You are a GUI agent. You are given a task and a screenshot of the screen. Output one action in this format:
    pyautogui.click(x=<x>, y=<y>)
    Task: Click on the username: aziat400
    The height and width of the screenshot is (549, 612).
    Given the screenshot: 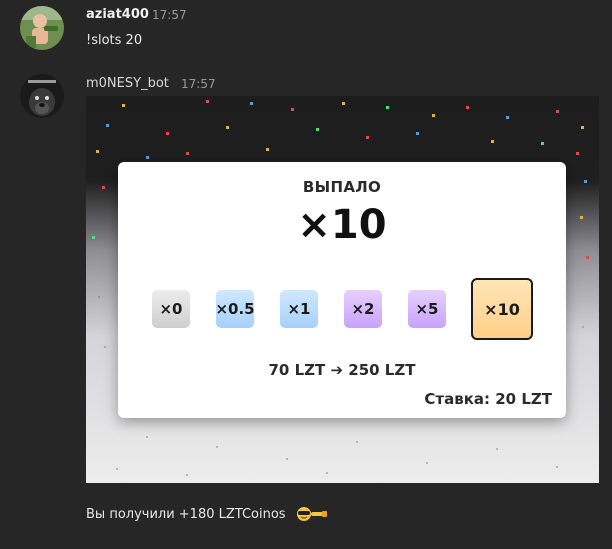 What is the action you would take?
    pyautogui.click(x=117, y=14)
    